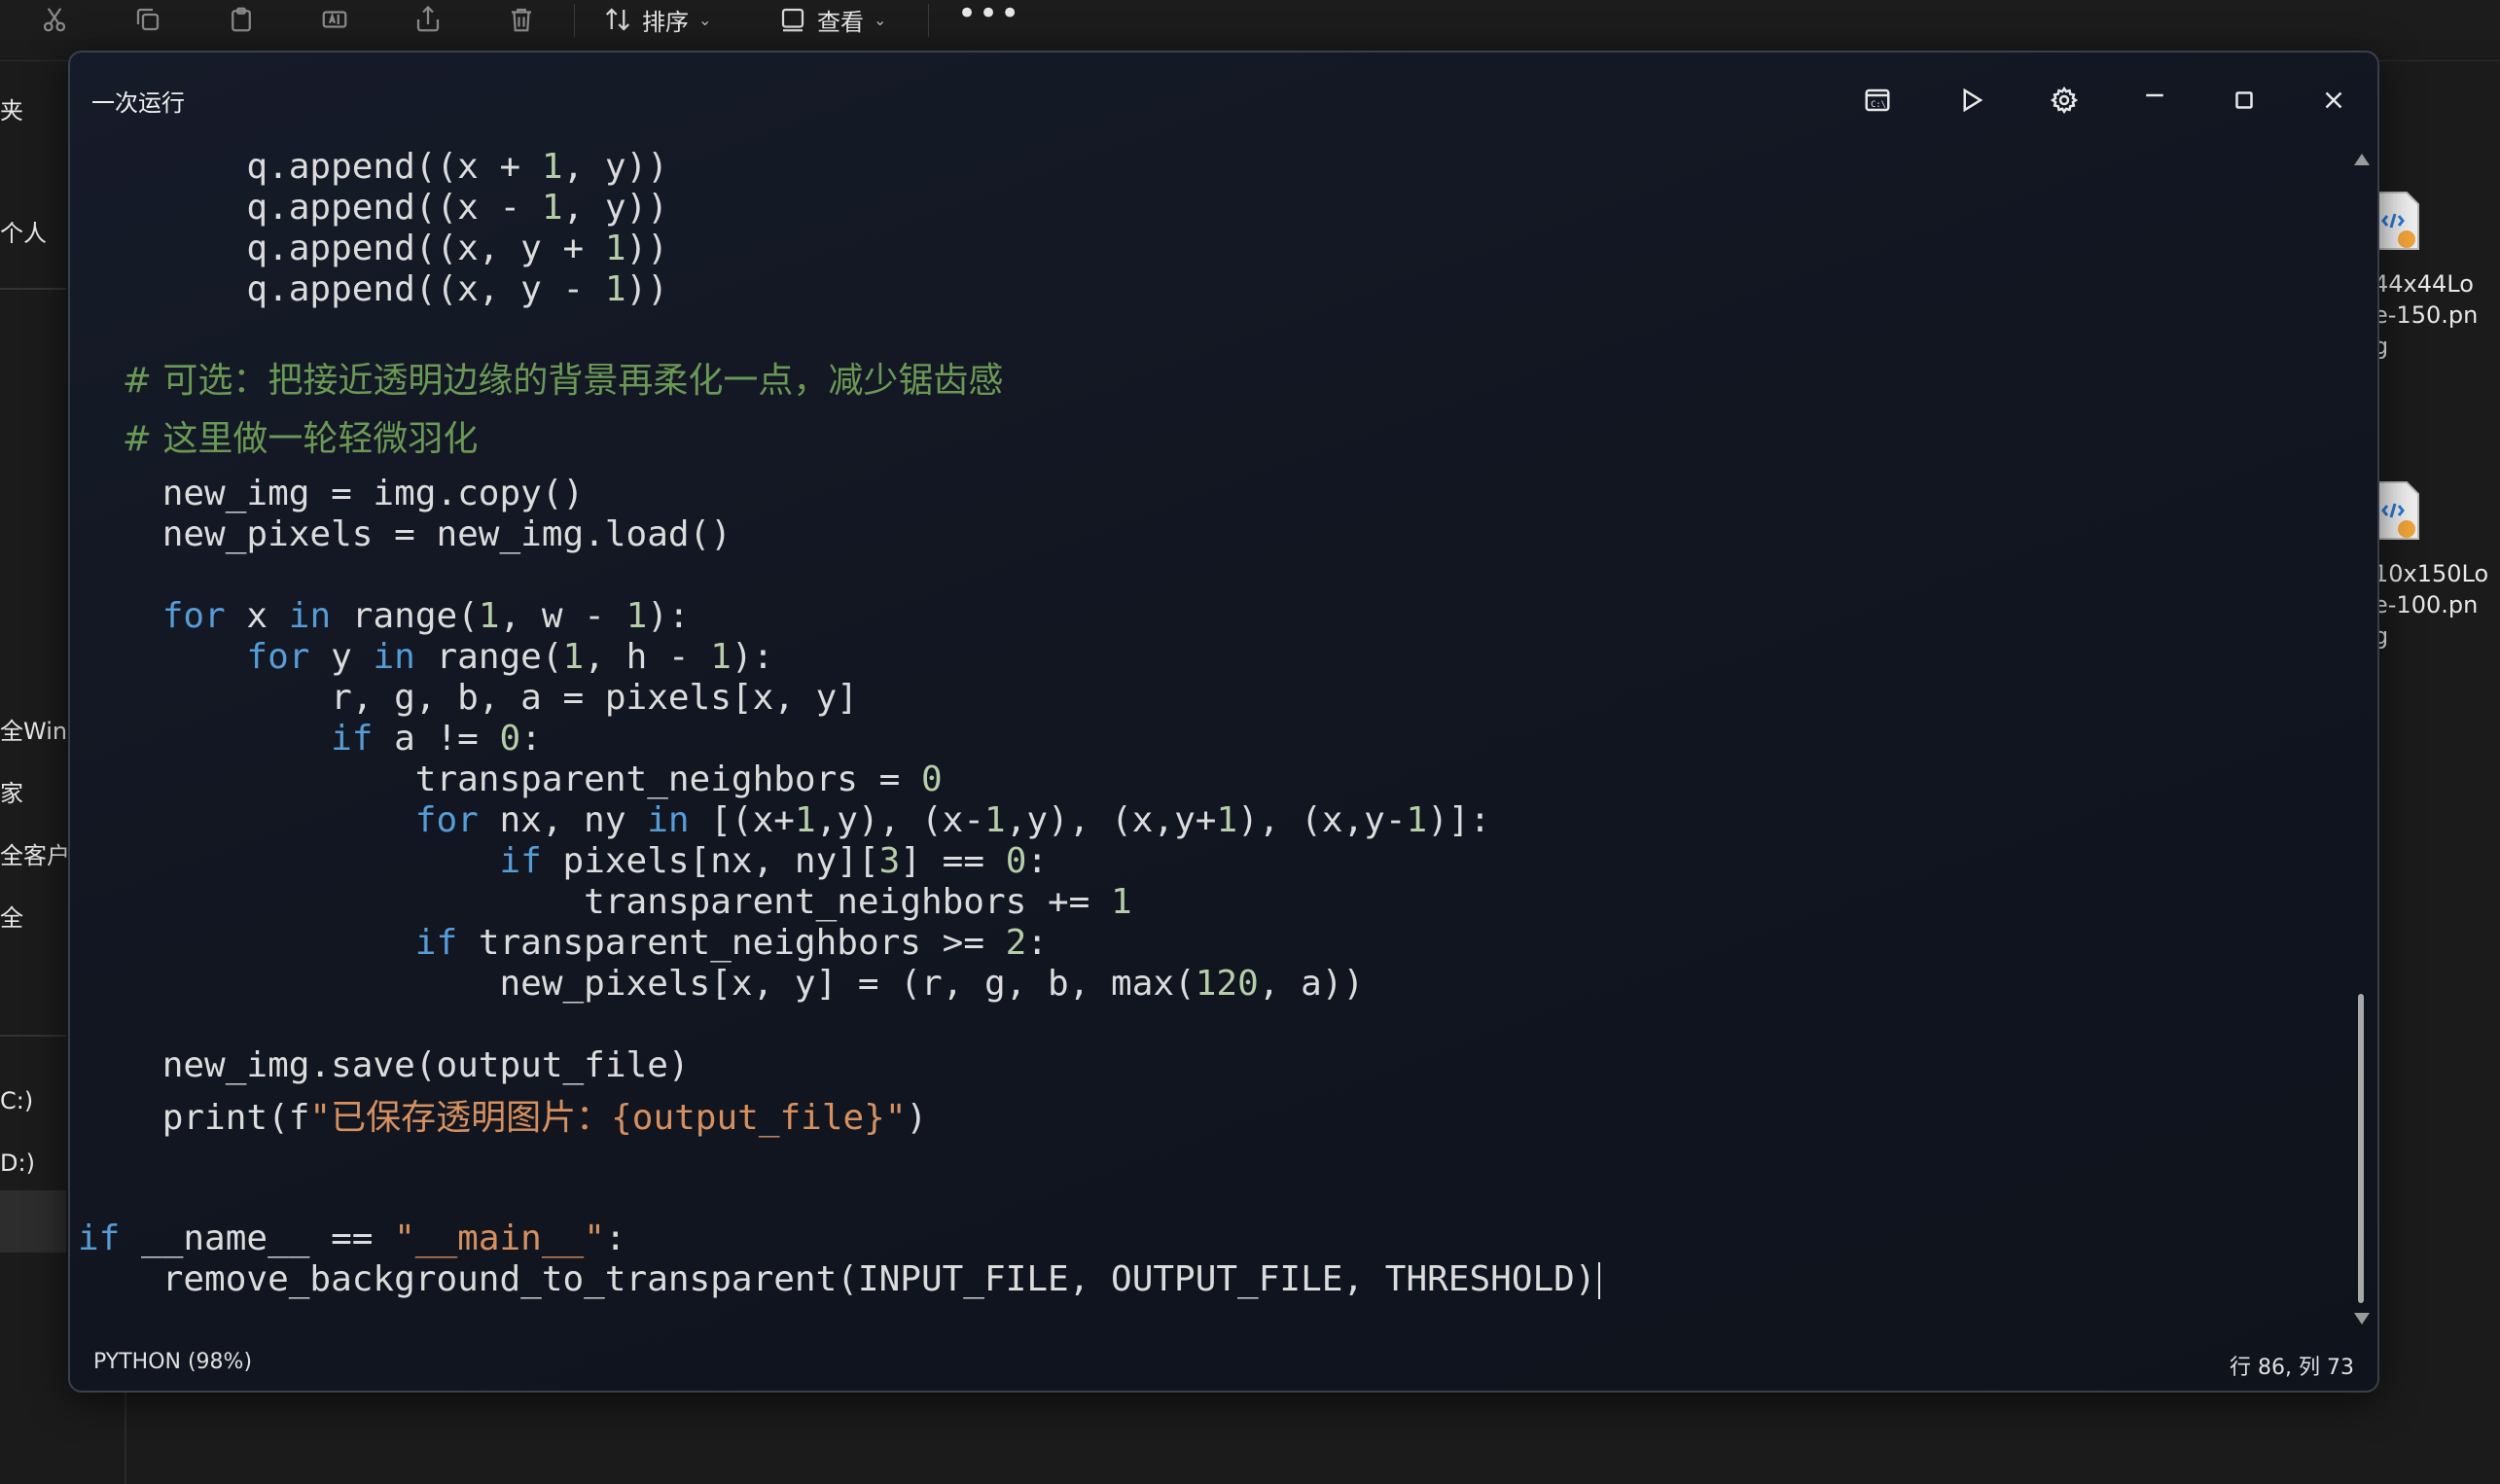  I want to click on vertical-scrollbar, so click(2362, 743).